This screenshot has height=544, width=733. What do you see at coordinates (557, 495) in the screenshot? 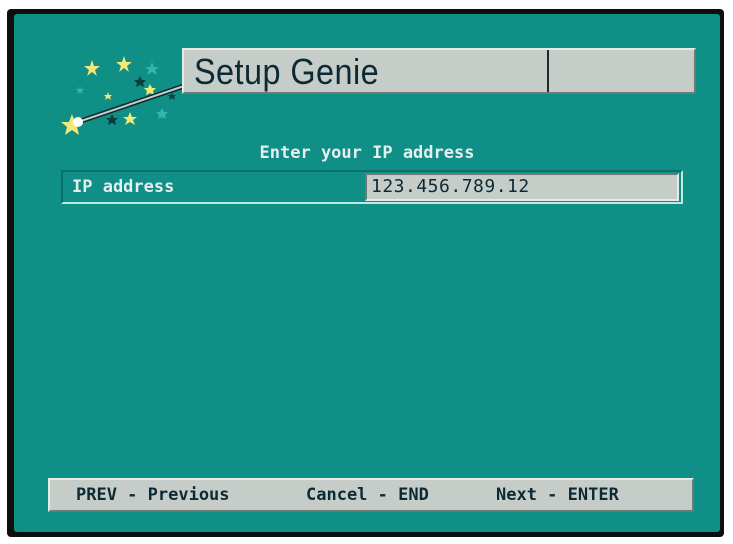
I see `next-button-hint: Next - ENTER` at bounding box center [557, 495].